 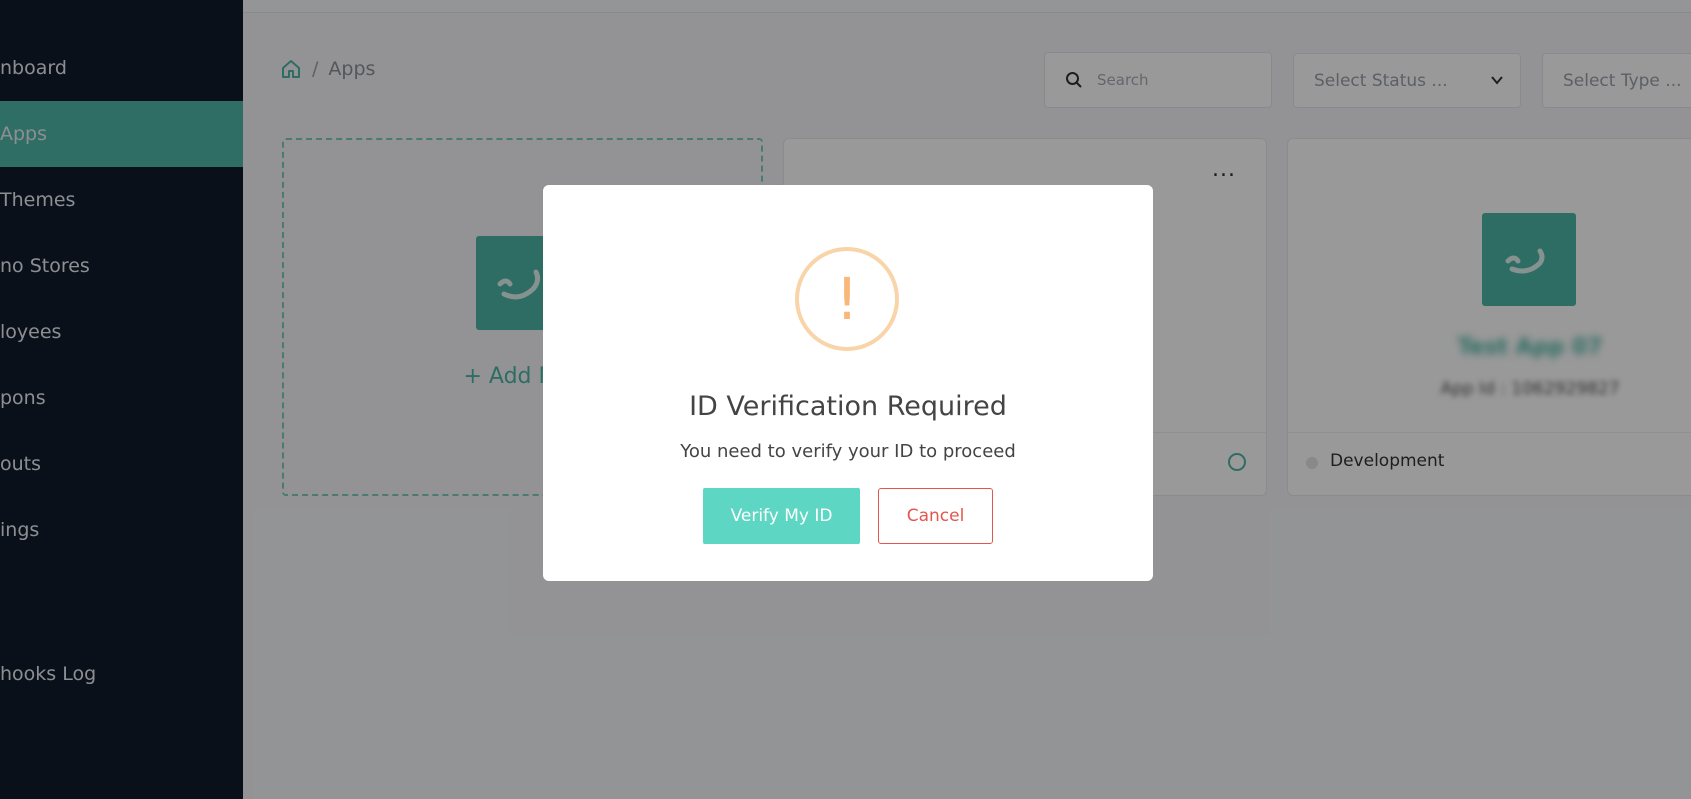 What do you see at coordinates (848, 406) in the screenshot?
I see `modal-title: ID Verification Required` at bounding box center [848, 406].